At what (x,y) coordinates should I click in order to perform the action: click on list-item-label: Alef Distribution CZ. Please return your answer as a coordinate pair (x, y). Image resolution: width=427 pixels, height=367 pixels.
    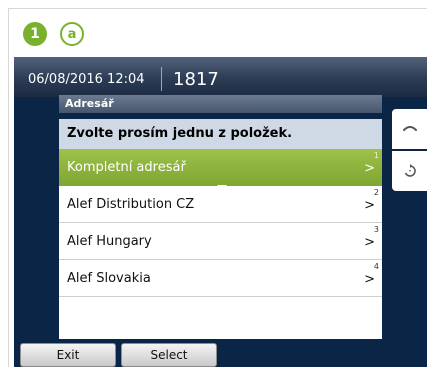
    Looking at the image, I should click on (131, 204).